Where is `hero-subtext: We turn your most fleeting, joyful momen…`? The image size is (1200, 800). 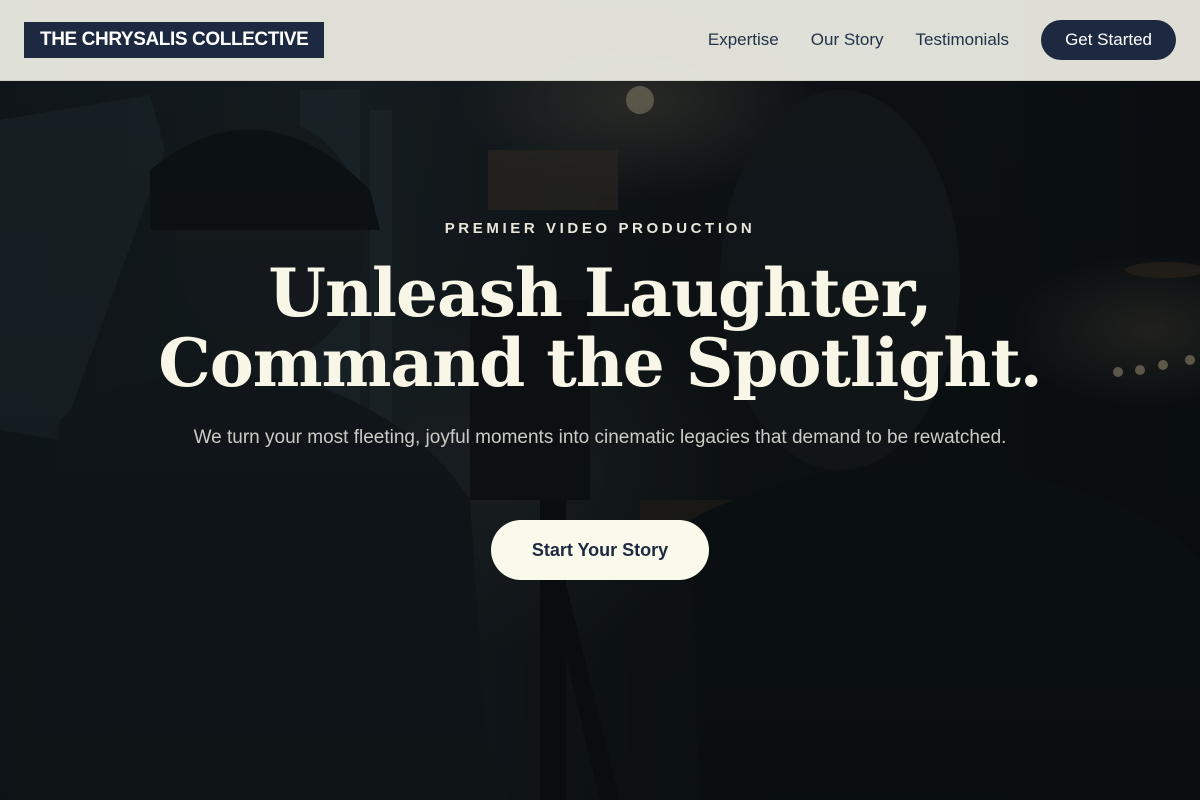 hero-subtext: We turn your most fleeting, joyful momen… is located at coordinates (600, 437).